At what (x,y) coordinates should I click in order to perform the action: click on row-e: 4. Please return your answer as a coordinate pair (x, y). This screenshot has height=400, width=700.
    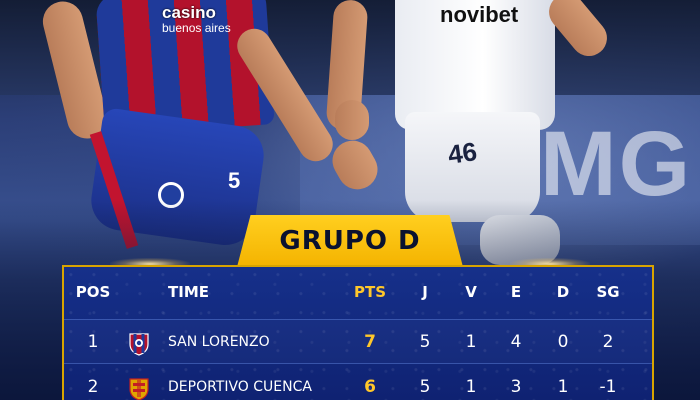
    Looking at the image, I should click on (516, 342).